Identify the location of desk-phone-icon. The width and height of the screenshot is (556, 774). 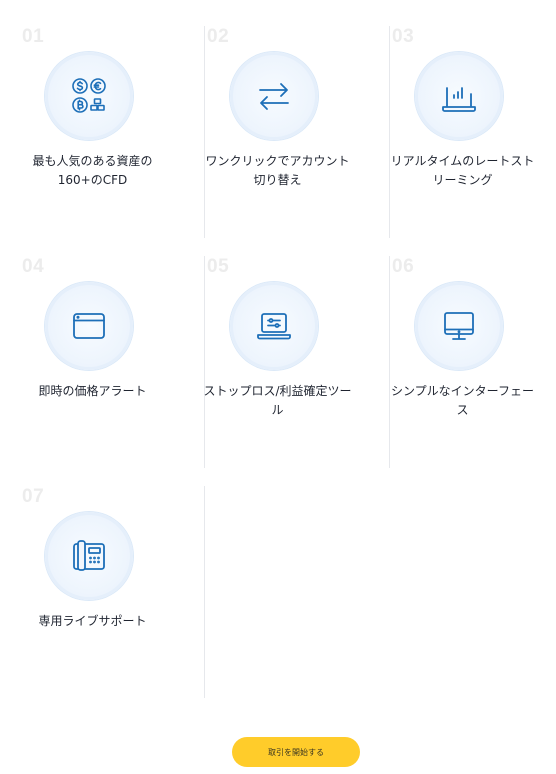
(89, 555).